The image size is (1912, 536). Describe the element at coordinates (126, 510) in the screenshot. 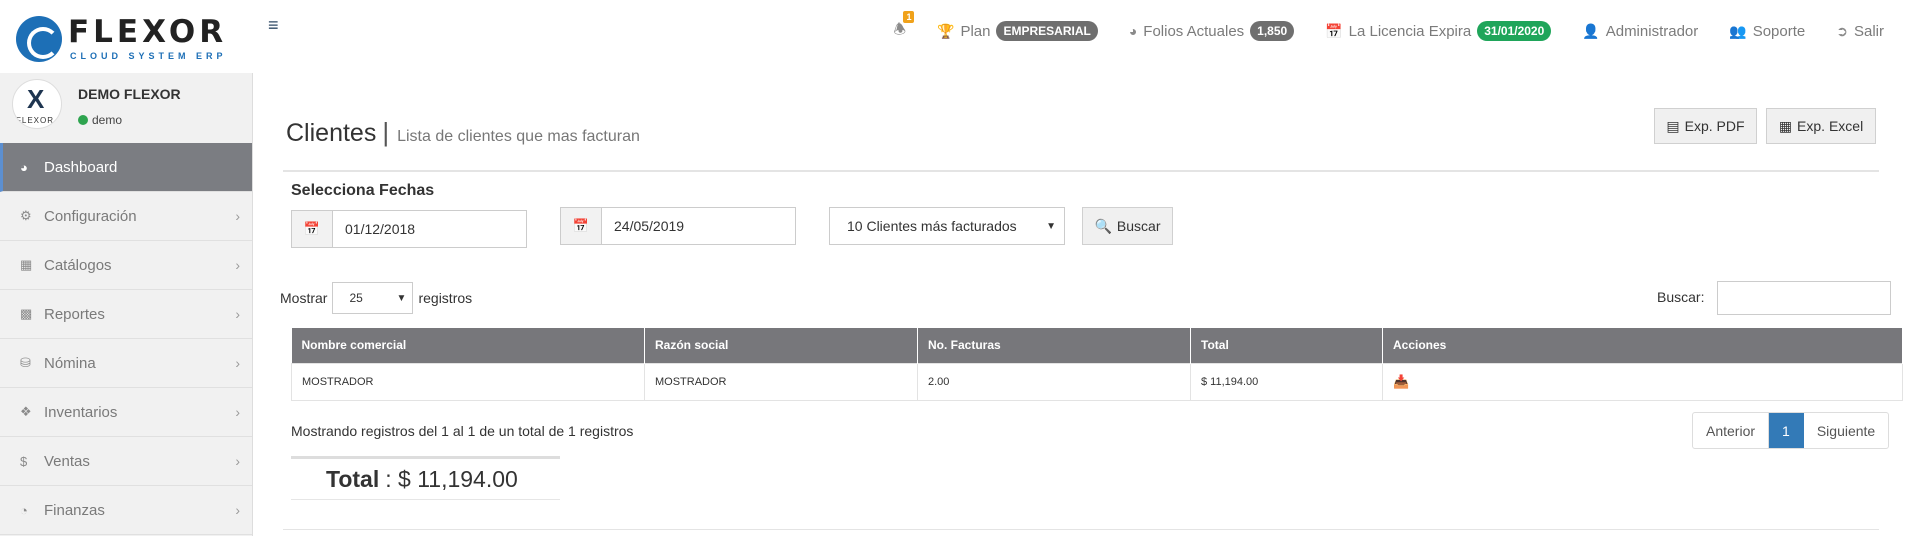

I see `sidebar-item-finanzas: ◔ Finanzas ›` at that location.